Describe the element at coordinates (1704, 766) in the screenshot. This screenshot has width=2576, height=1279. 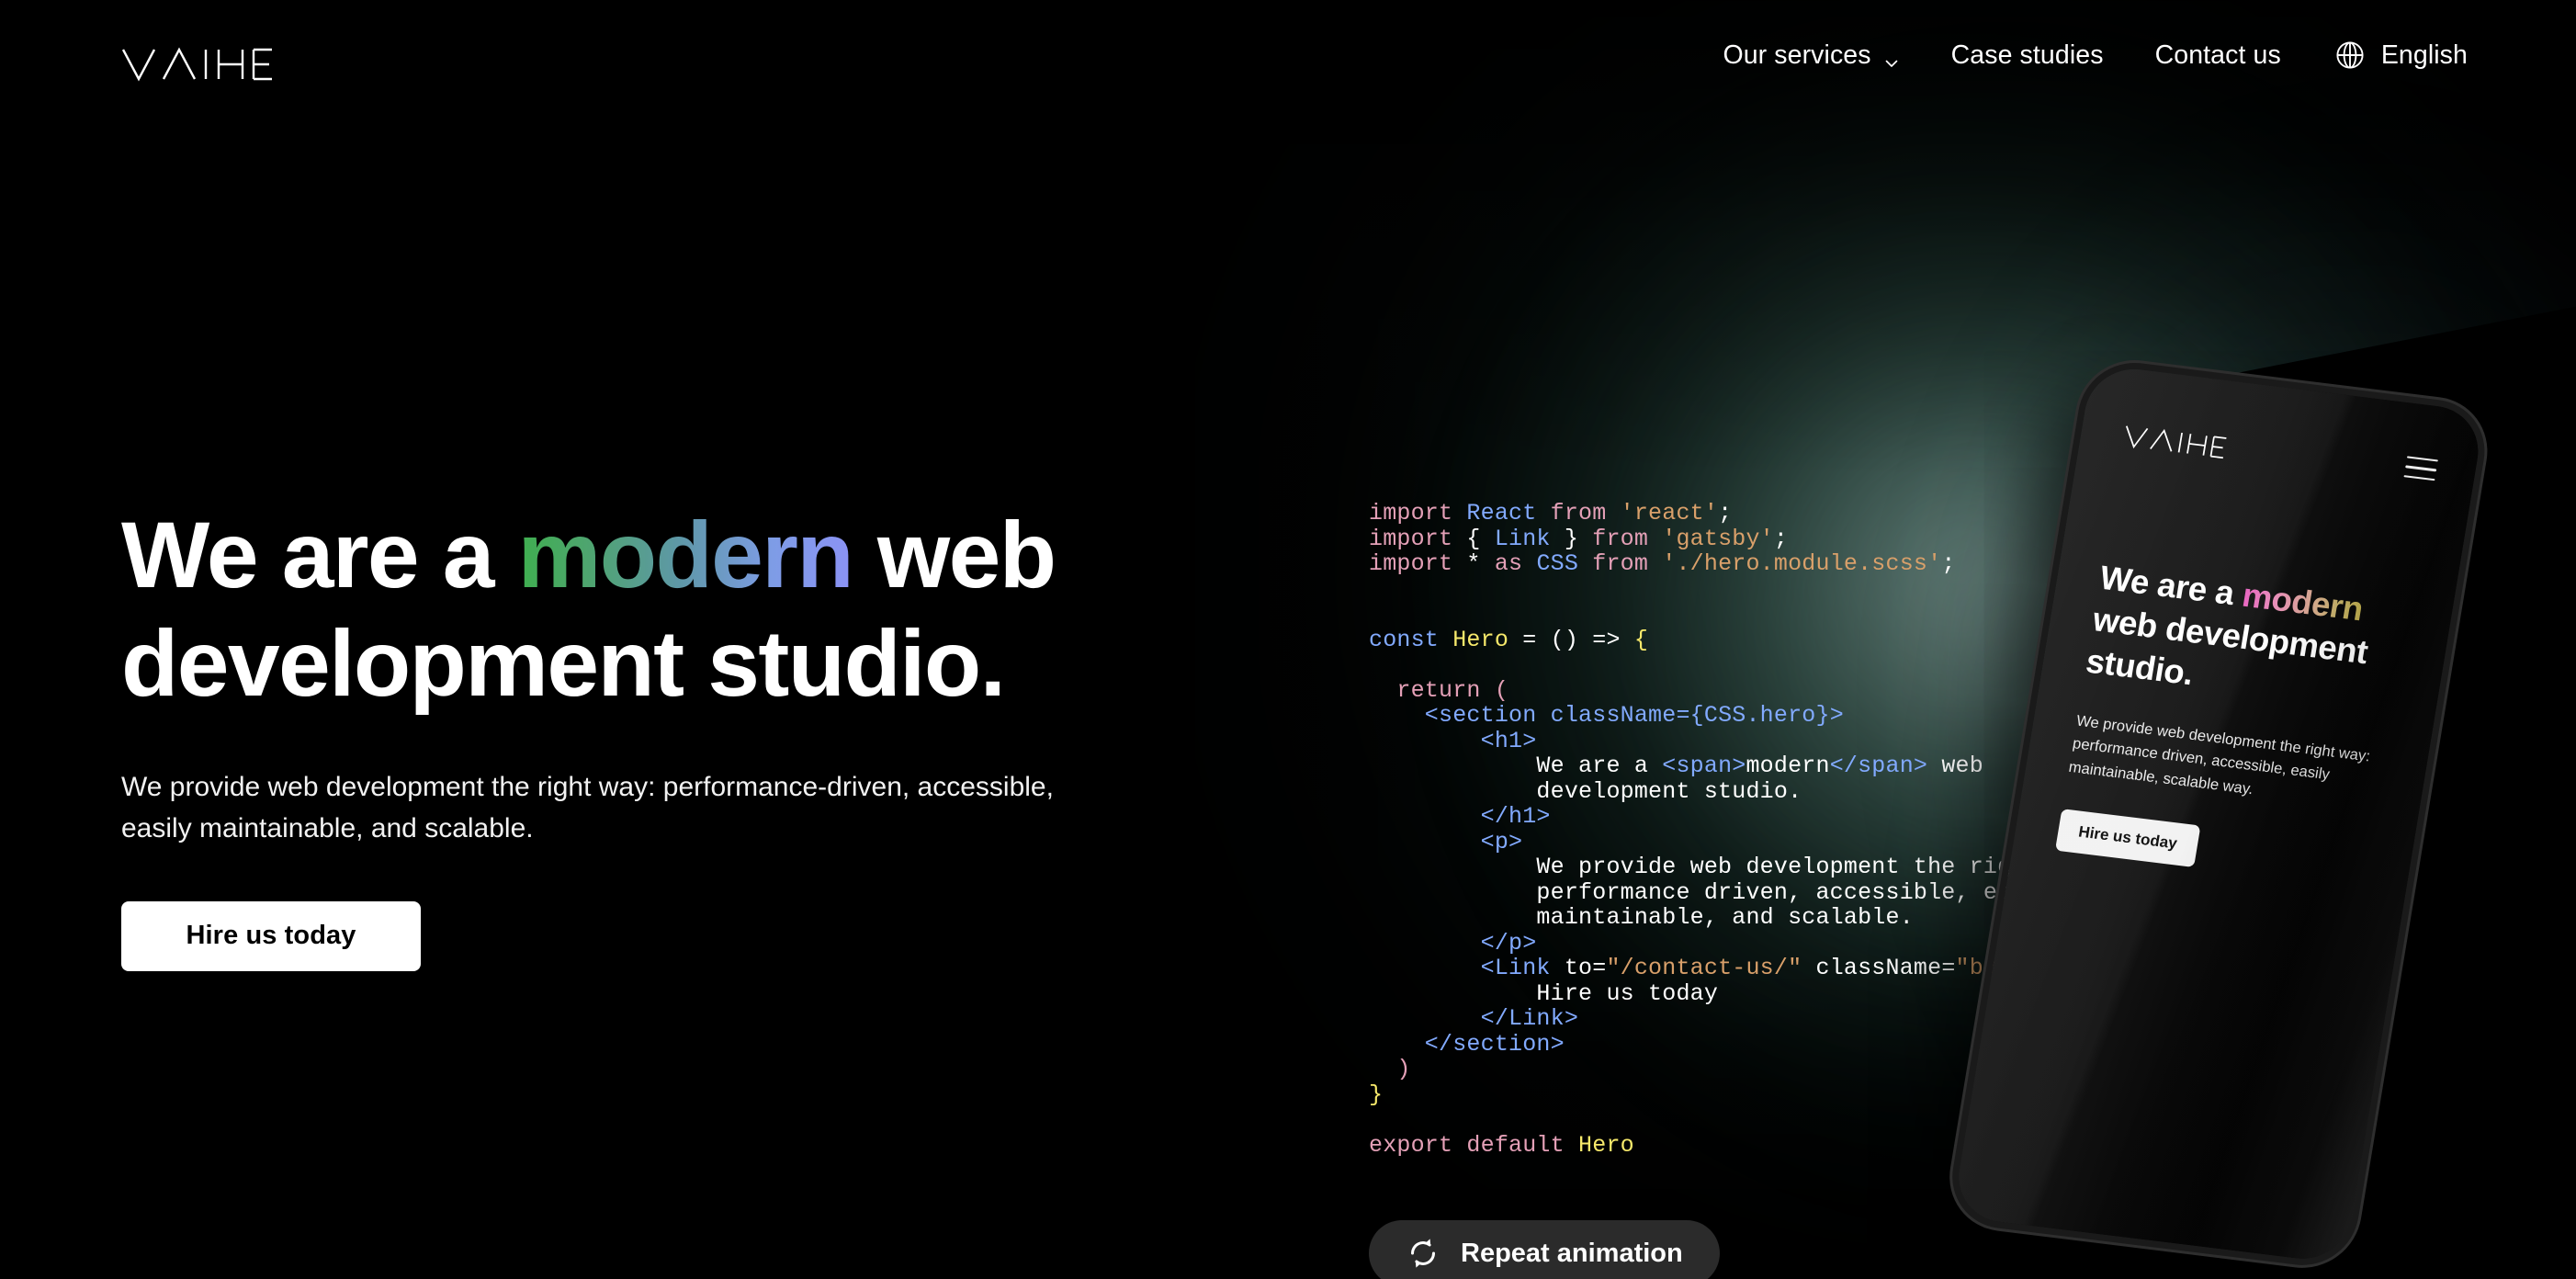
I see `code-token: <span>` at that location.